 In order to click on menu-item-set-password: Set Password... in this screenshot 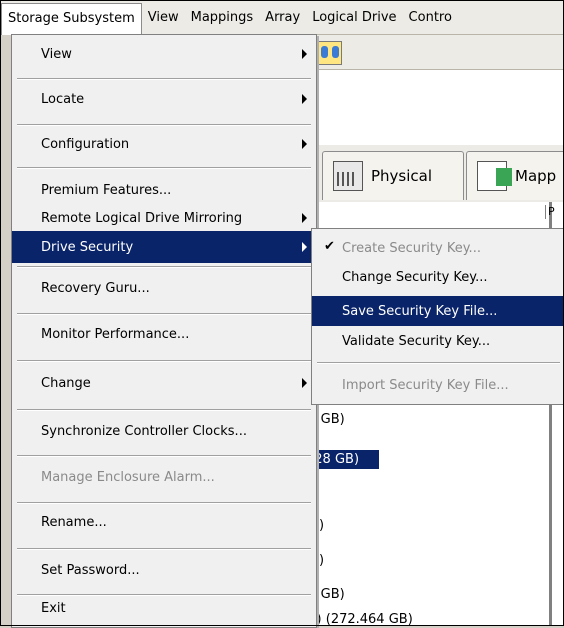, I will do `click(164, 570)`.